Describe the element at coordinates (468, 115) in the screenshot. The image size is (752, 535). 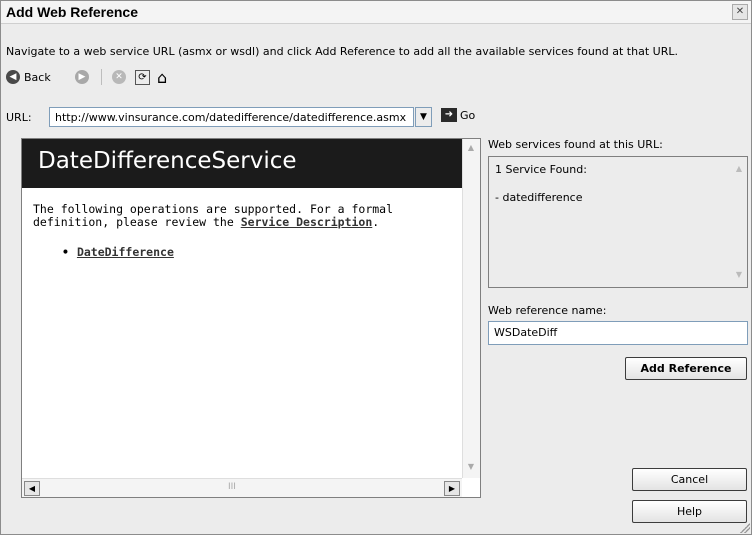
I see `go-label: Go` at that location.